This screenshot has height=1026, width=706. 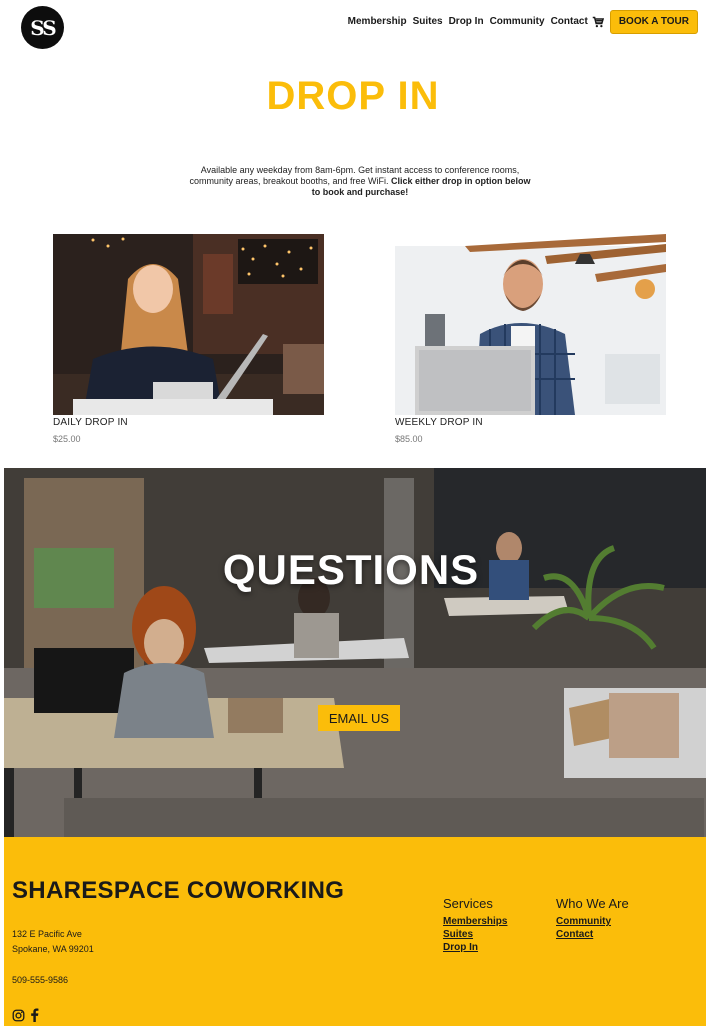 I want to click on facebook-icon, so click(x=34, y=1015).